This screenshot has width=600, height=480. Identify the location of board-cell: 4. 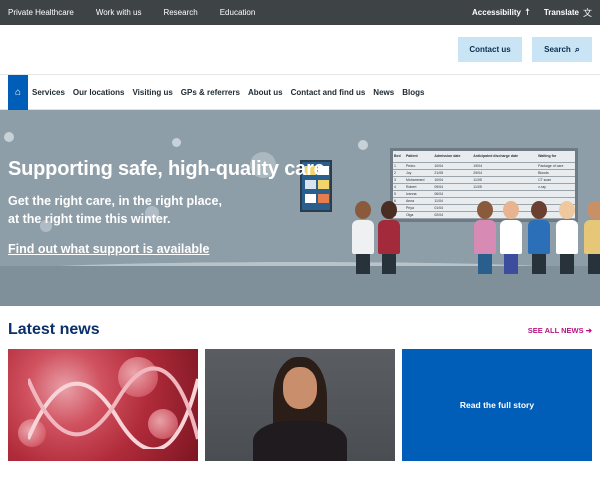
(399, 187).